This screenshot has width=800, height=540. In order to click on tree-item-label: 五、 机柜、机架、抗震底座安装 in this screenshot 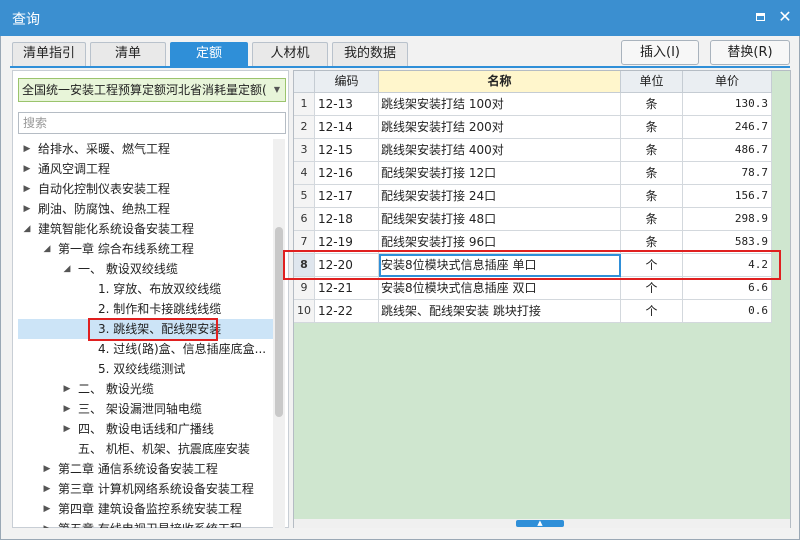, I will do `click(164, 449)`.